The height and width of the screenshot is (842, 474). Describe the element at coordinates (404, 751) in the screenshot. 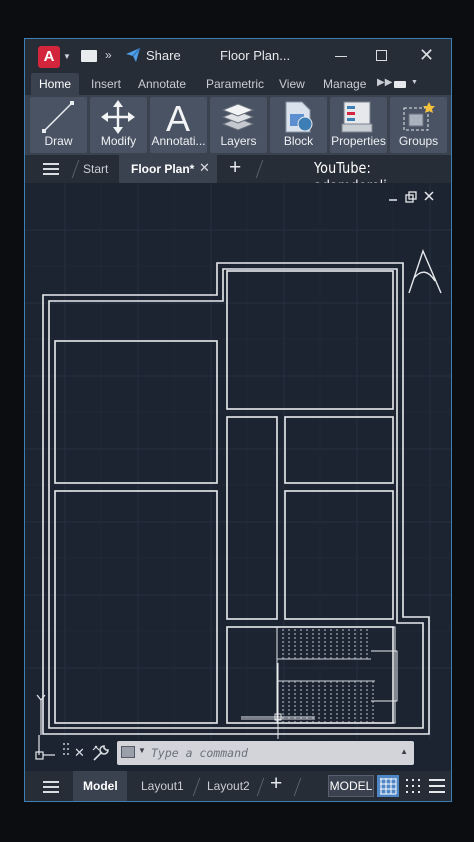

I see `chevron-up-icon: ▲` at that location.